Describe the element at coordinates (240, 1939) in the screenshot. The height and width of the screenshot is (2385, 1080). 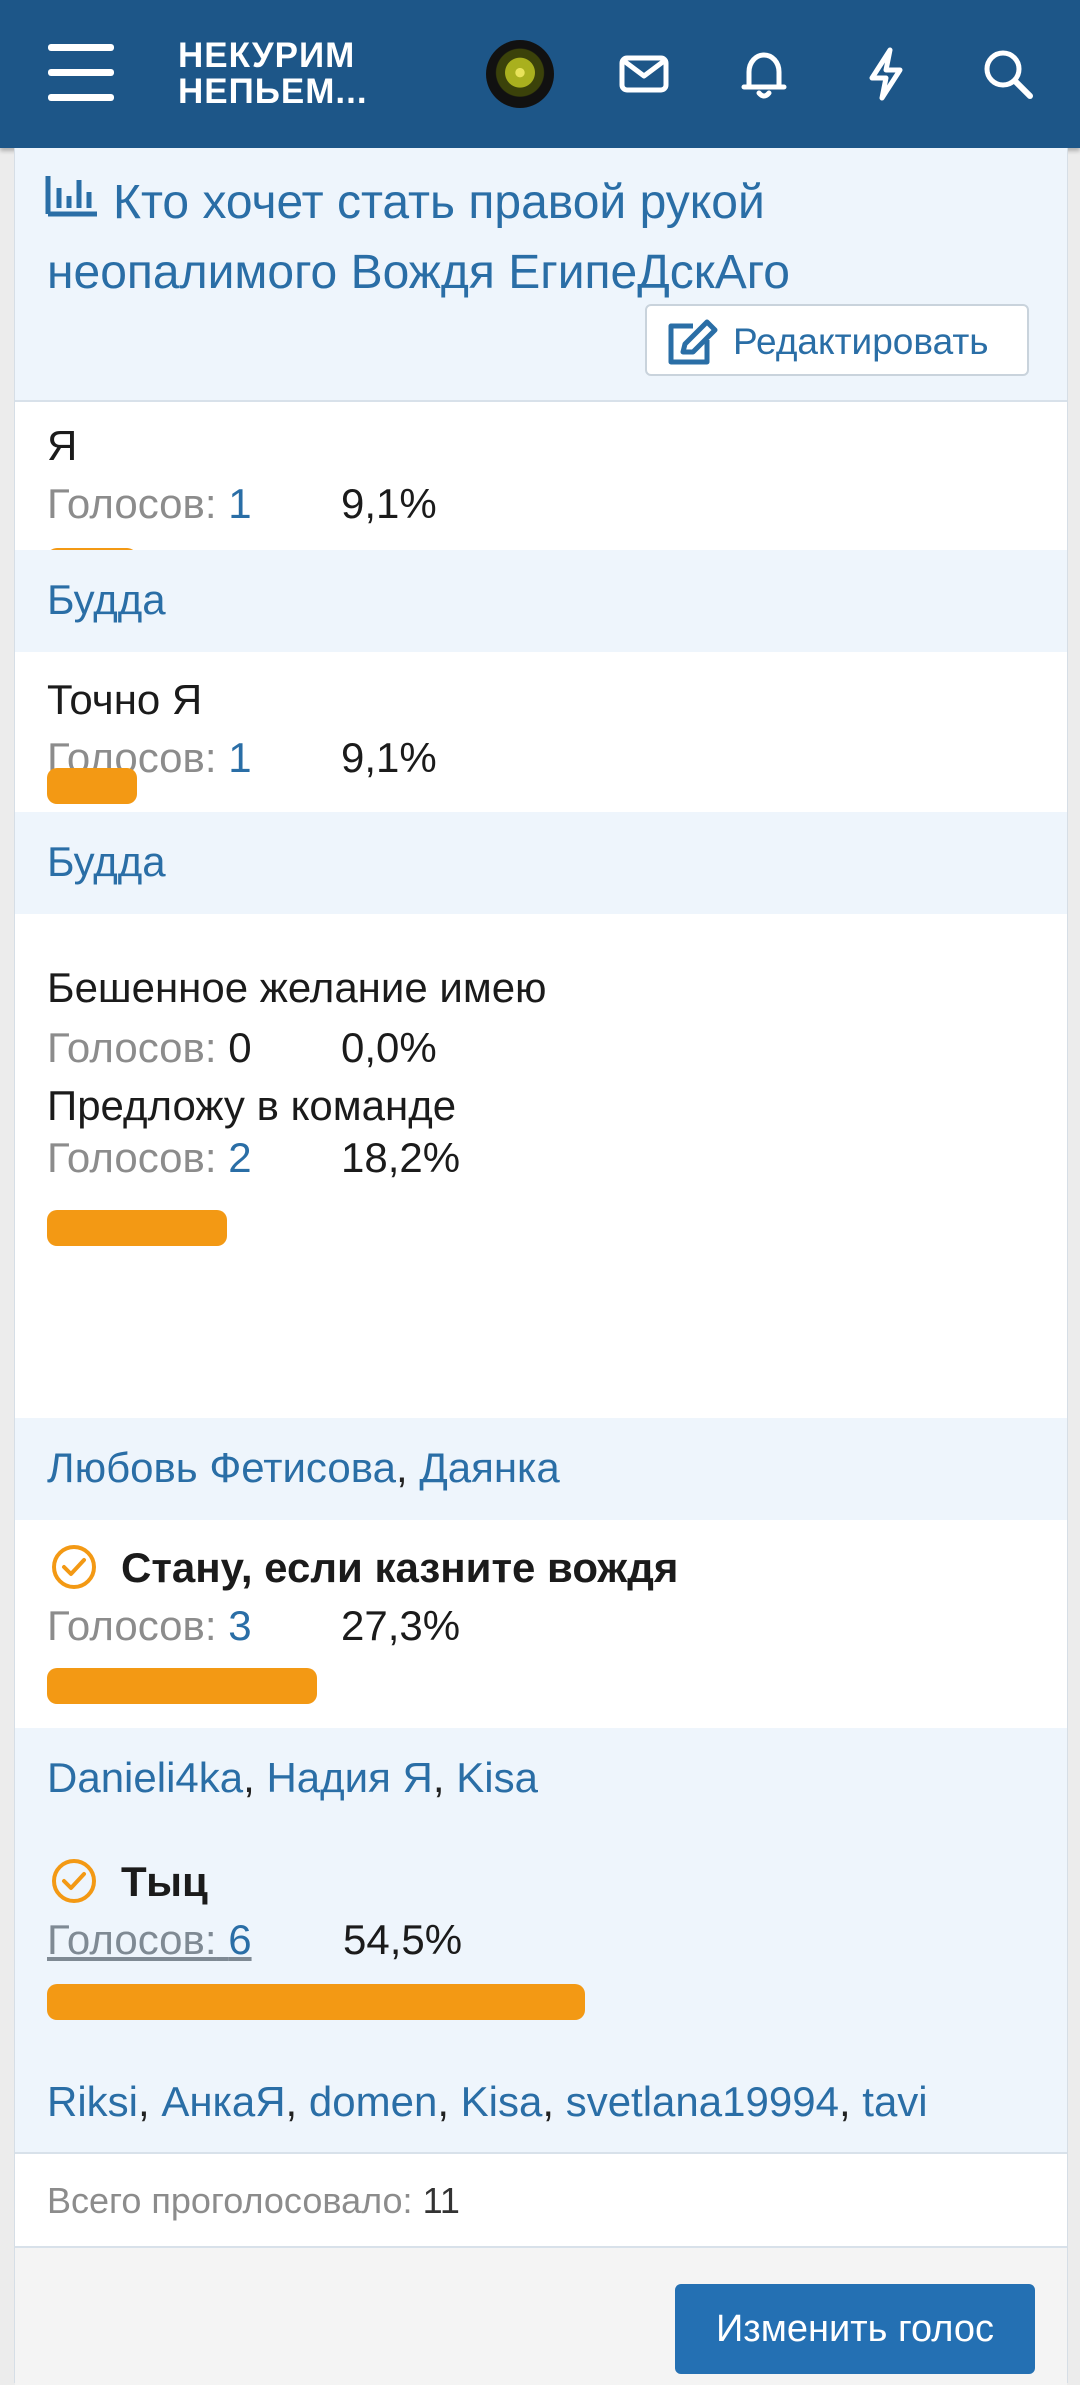
I see `votes-number: 6` at that location.